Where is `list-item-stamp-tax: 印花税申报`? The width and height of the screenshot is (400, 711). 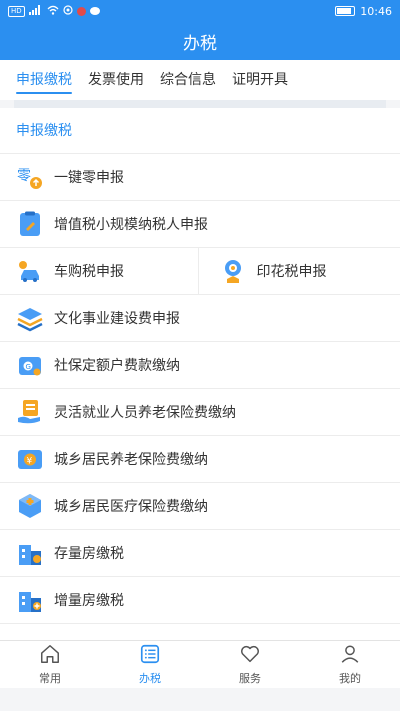 list-item-stamp-tax: 印花税申报 is located at coordinates (298, 271).